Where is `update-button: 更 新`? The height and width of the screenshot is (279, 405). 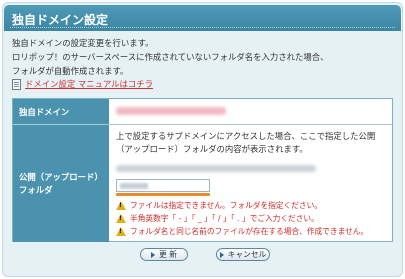 update-button: 更 新 is located at coordinates (164, 254).